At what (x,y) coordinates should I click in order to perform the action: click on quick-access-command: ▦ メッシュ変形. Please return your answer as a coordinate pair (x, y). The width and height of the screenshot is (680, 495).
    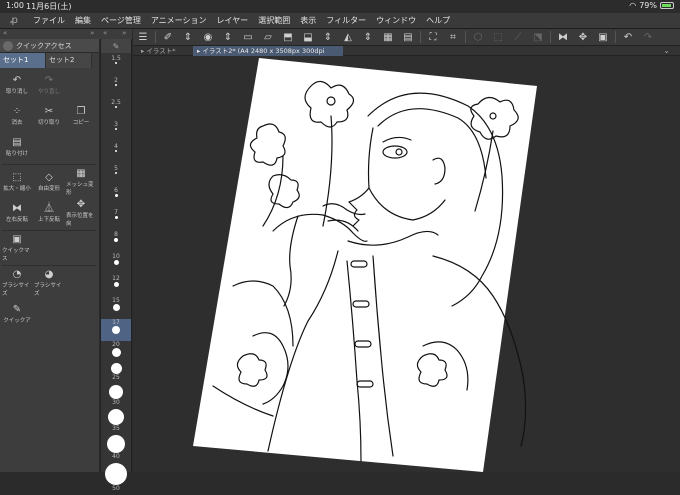
    Looking at the image, I should click on (81, 182).